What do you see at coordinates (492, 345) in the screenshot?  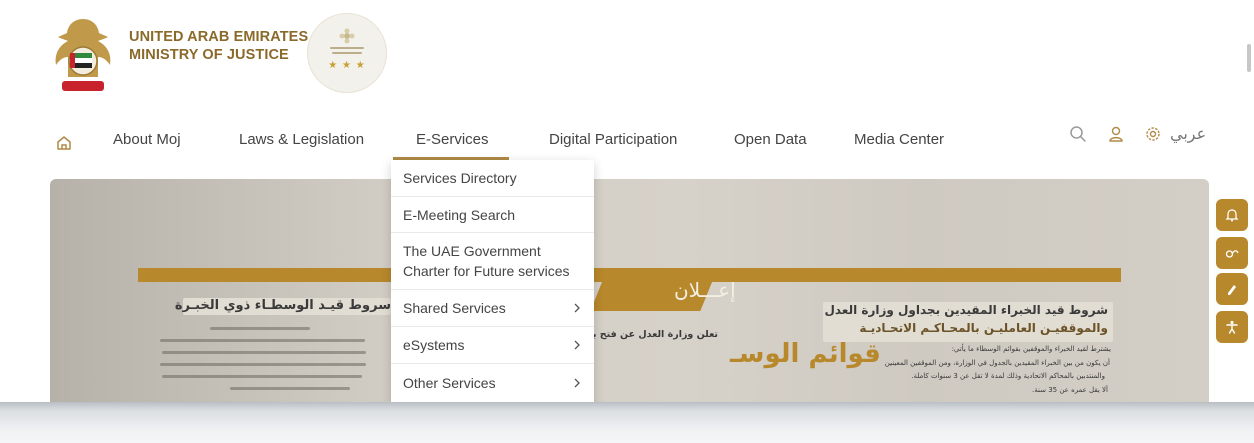 I see `dropdown-item-esystems: eSystems` at bounding box center [492, 345].